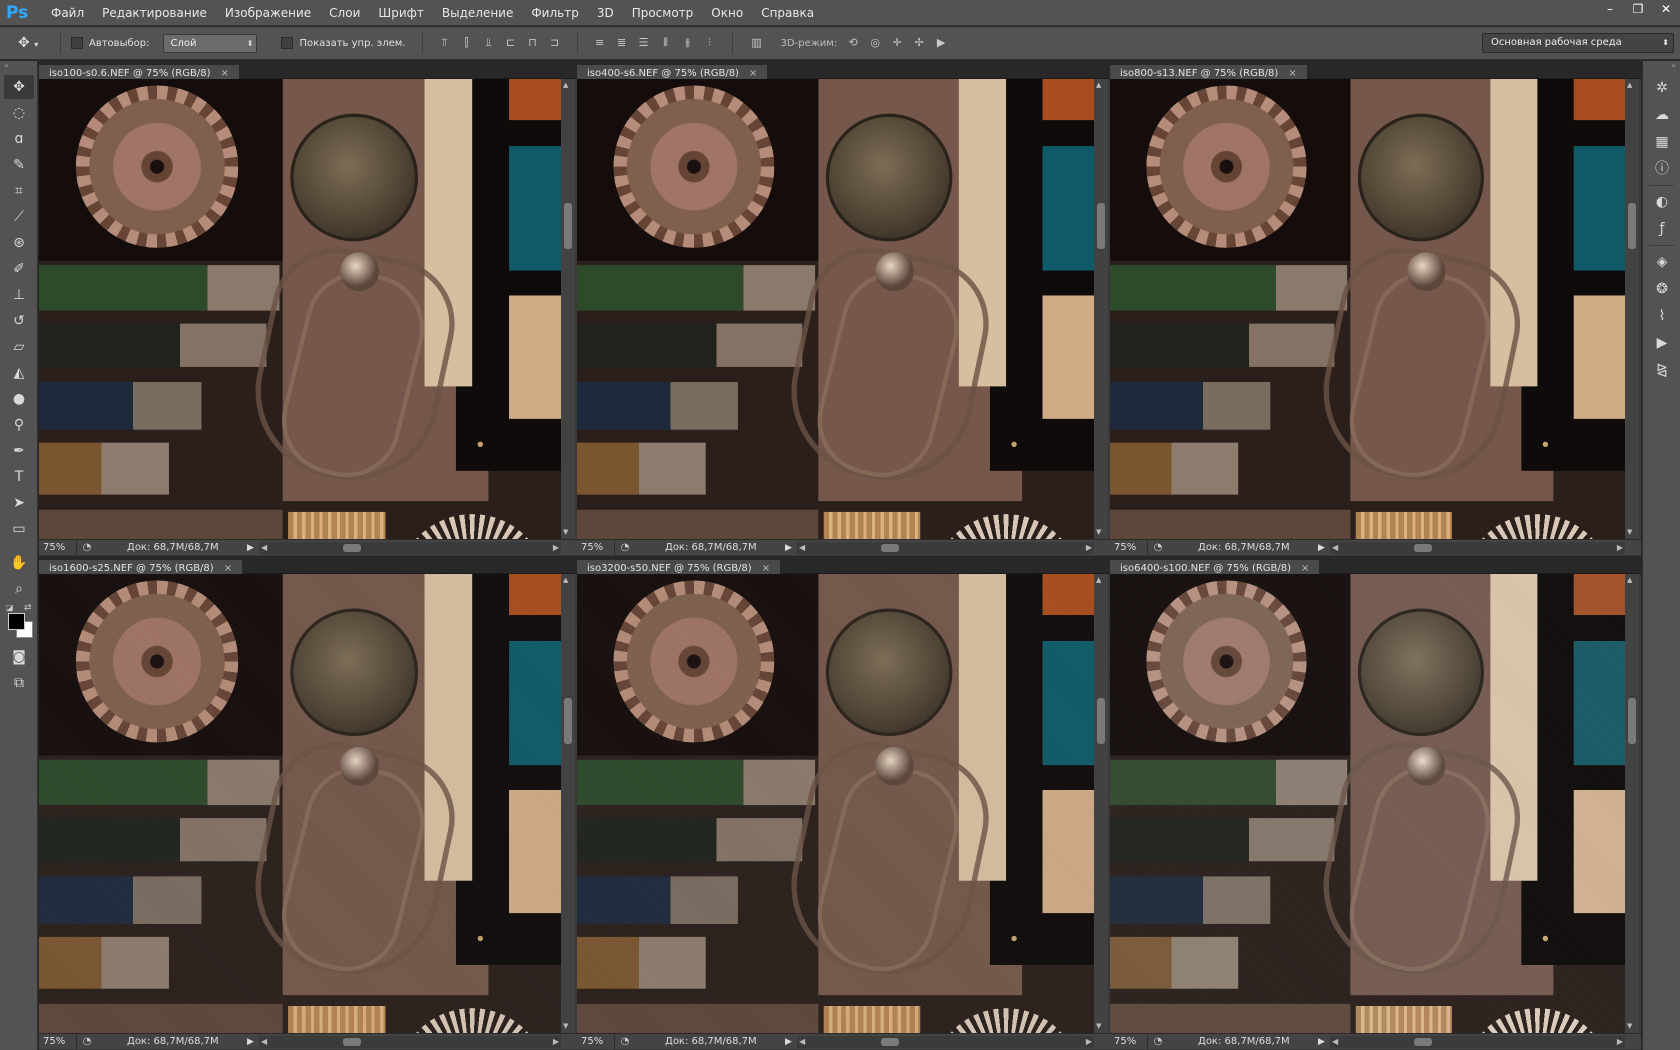  I want to click on align-hcenter-icon: ⊓, so click(533, 43).